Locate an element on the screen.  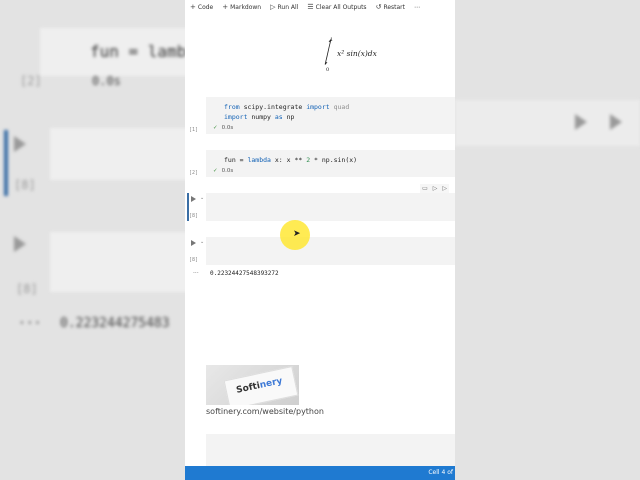
execute-above-icon: ▷ is located at coordinates (435, 188).